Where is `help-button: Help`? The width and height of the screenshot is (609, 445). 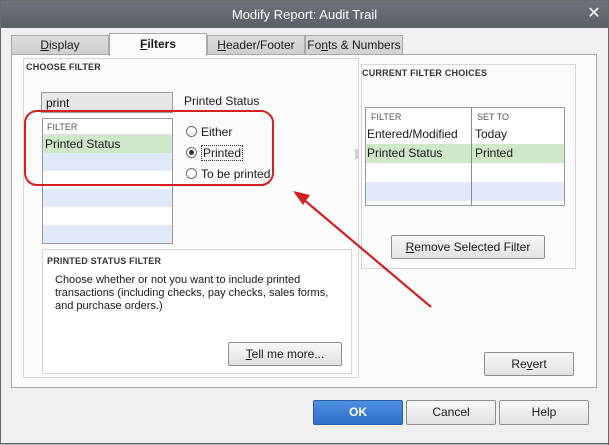
help-button: Help is located at coordinates (544, 412).